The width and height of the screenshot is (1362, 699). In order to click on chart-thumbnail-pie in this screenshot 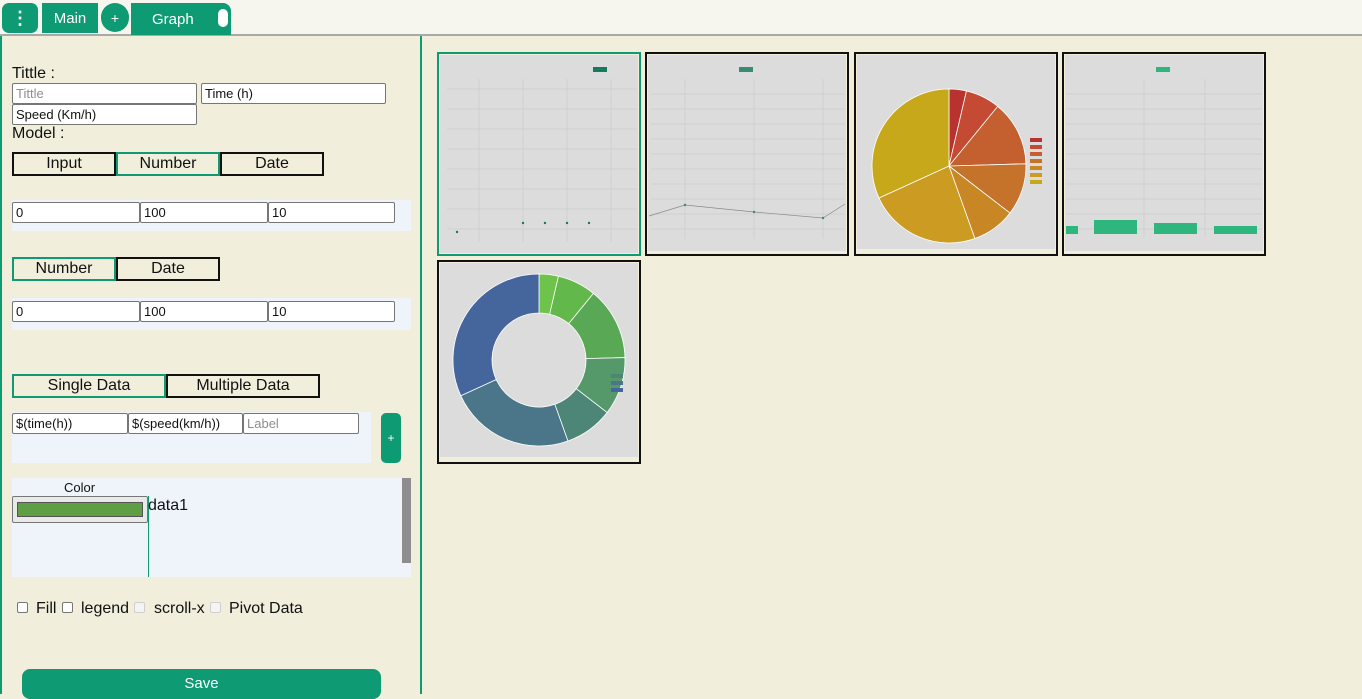, I will do `click(956, 154)`.